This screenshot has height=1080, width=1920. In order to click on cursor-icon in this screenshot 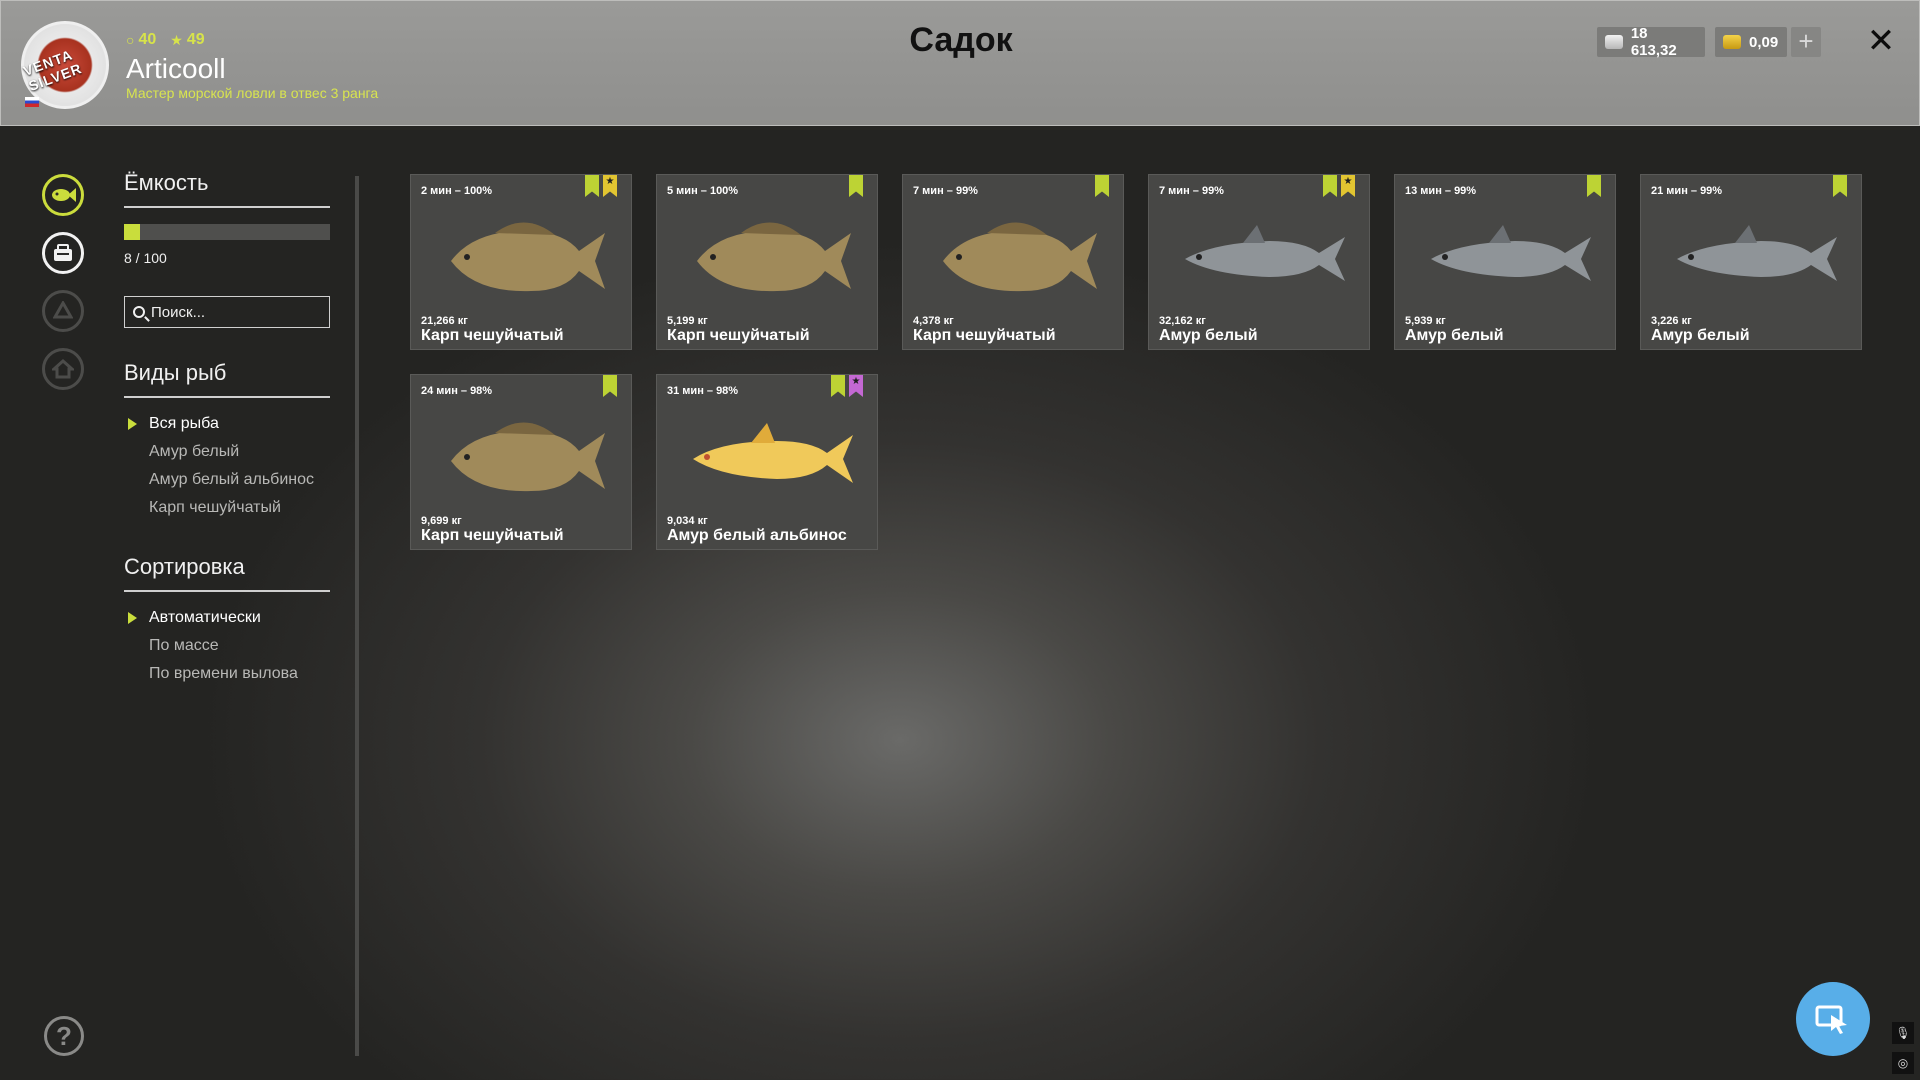, I will do `click(1831, 1019)`.